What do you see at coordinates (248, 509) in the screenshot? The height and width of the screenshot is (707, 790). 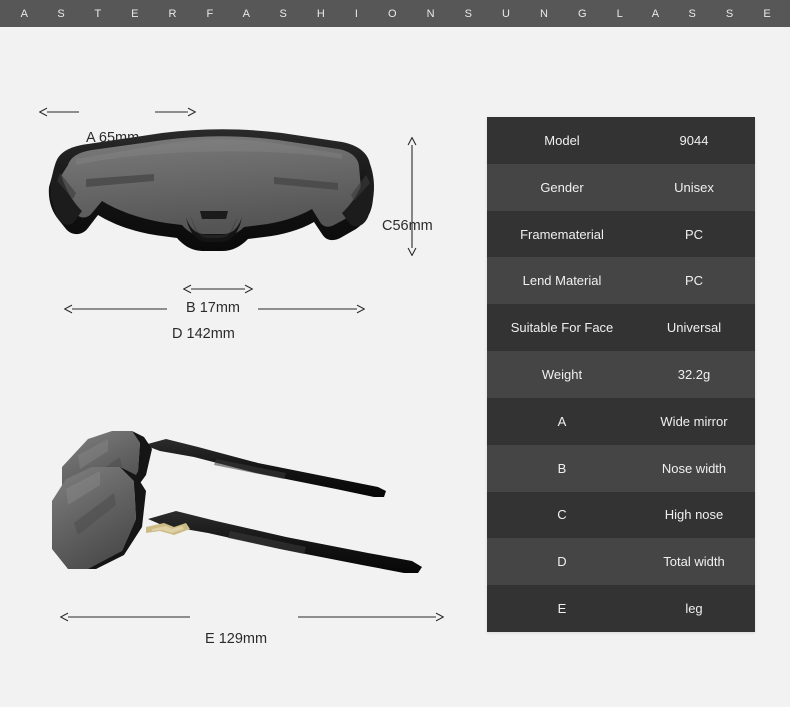 I see `sunglasses-angled-view-image` at bounding box center [248, 509].